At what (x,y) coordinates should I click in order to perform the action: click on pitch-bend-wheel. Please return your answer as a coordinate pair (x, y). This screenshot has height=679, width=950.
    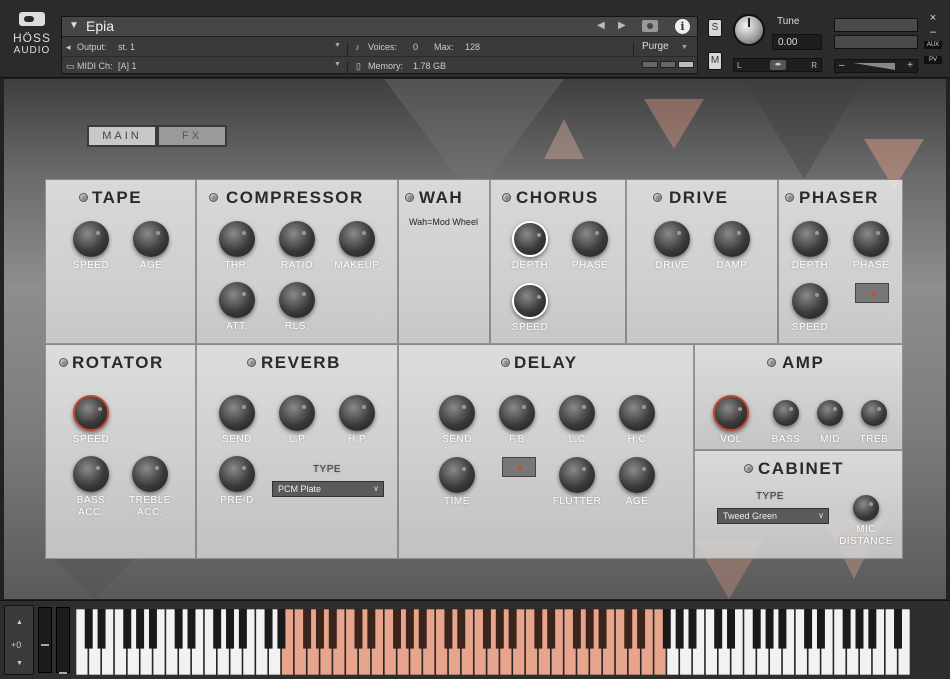
    Looking at the image, I should click on (45, 640).